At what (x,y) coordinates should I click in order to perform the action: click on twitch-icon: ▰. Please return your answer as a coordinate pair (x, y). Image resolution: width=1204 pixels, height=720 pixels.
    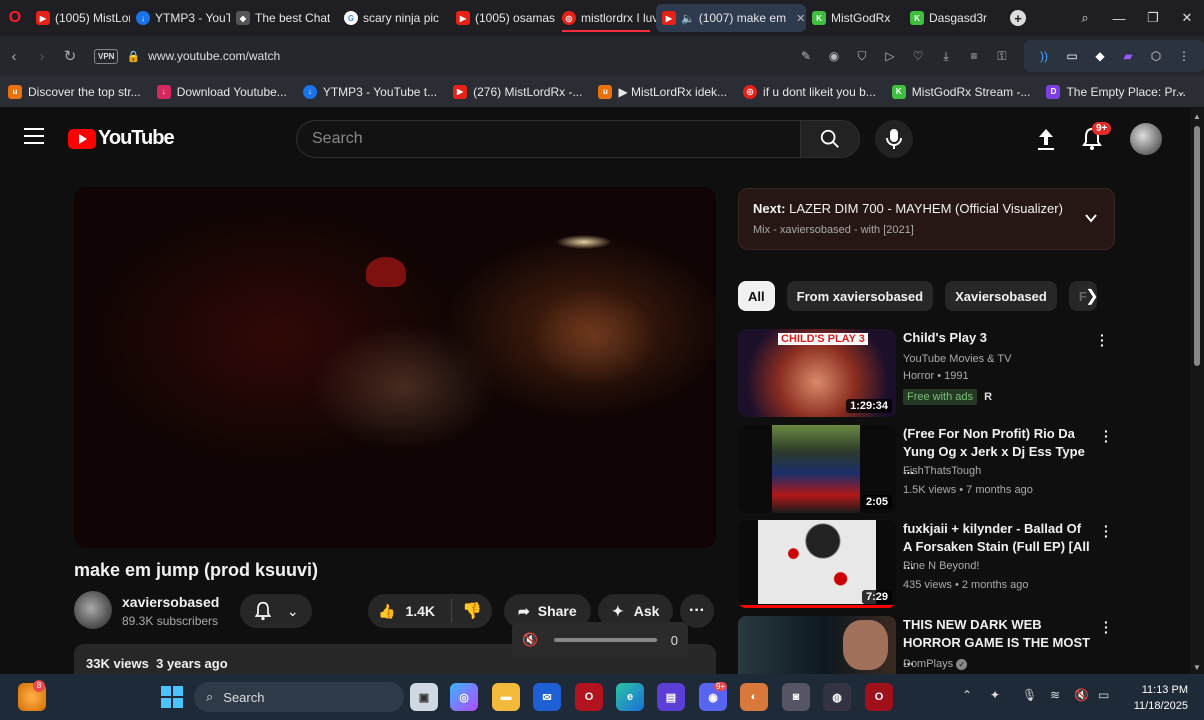
    Looking at the image, I should click on (1128, 56).